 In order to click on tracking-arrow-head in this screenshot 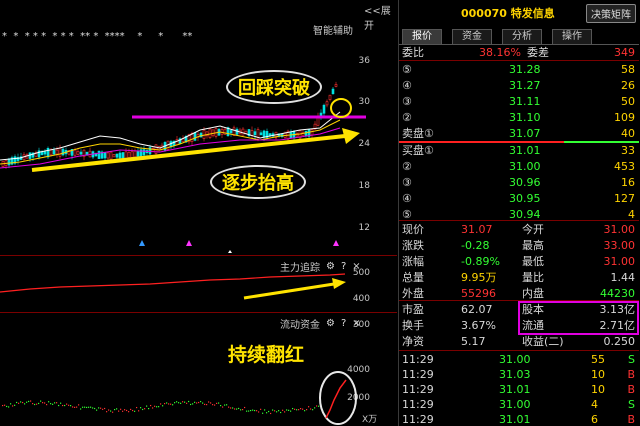, I will do `click(339, 283)`.